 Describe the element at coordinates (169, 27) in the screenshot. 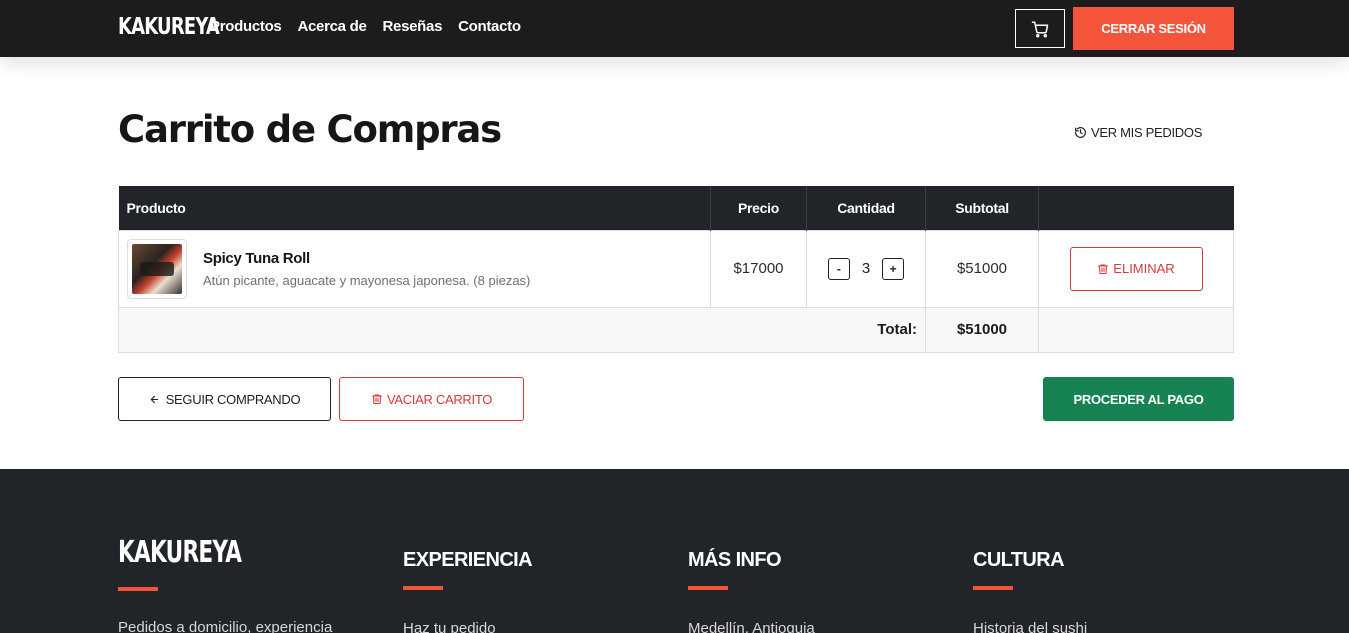

I see `brand-logo: KAKUREYA` at that location.